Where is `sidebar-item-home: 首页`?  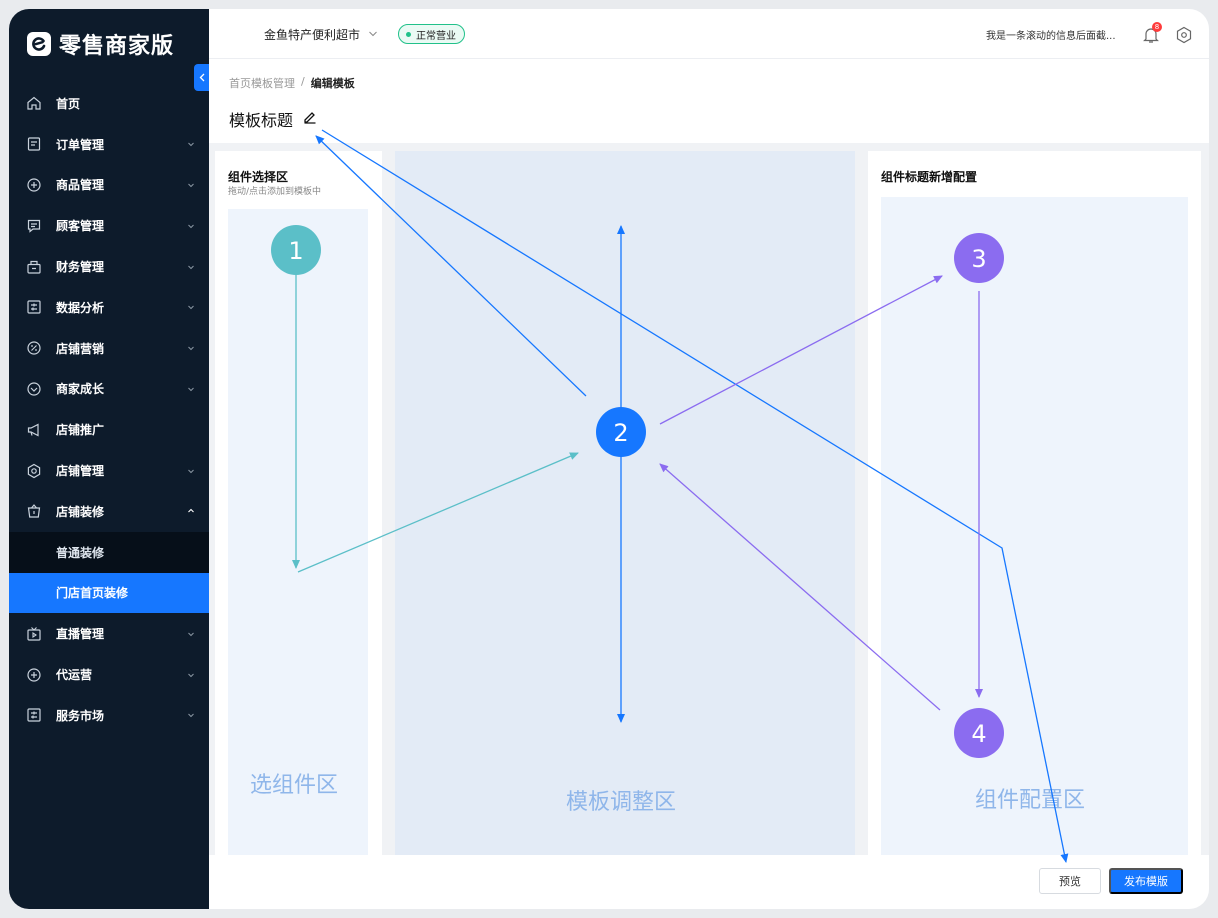
sidebar-item-home: 首页 is located at coordinates (109, 103).